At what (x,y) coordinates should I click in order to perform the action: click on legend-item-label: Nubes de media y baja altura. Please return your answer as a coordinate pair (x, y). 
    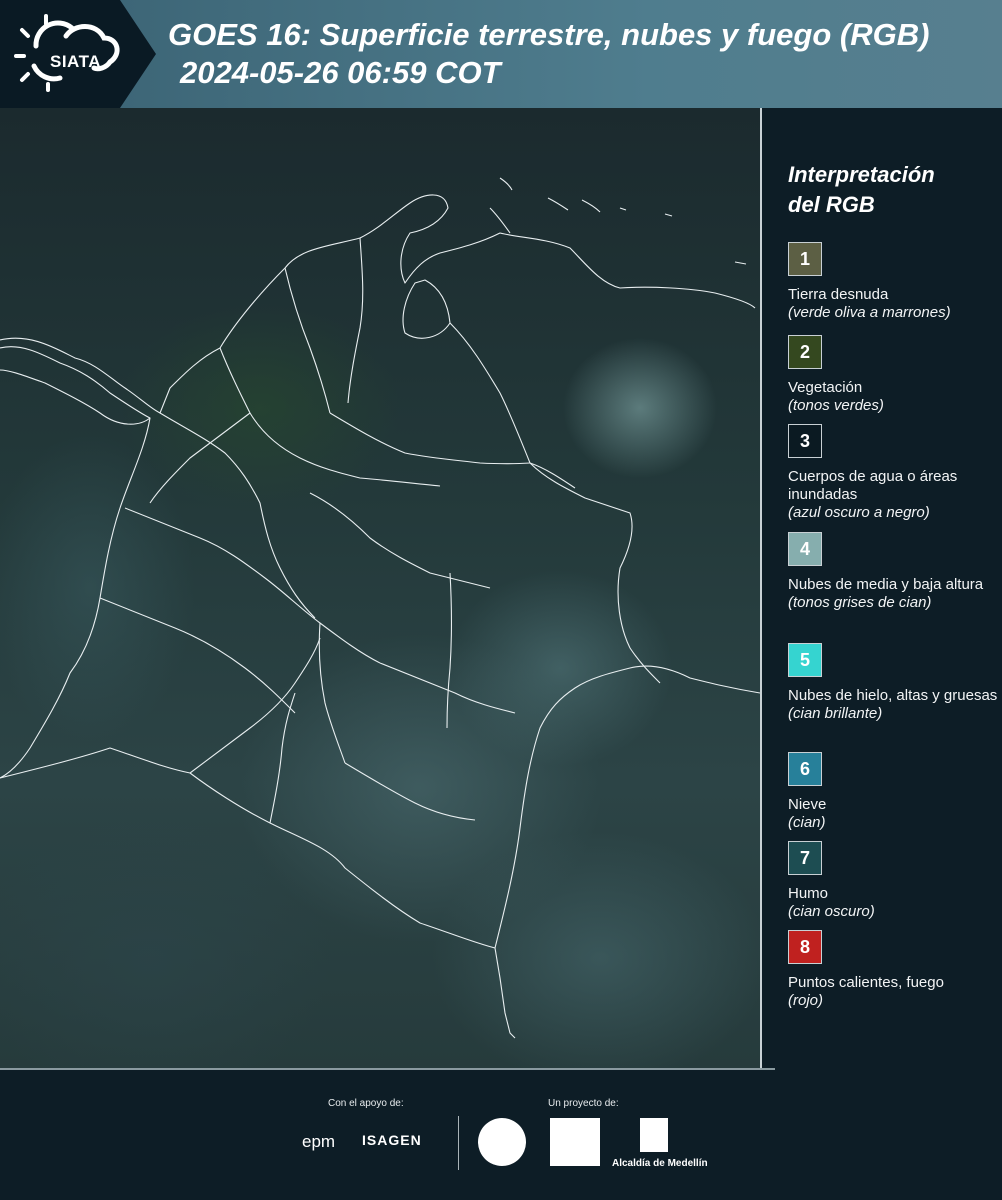
    Looking at the image, I should click on (886, 584).